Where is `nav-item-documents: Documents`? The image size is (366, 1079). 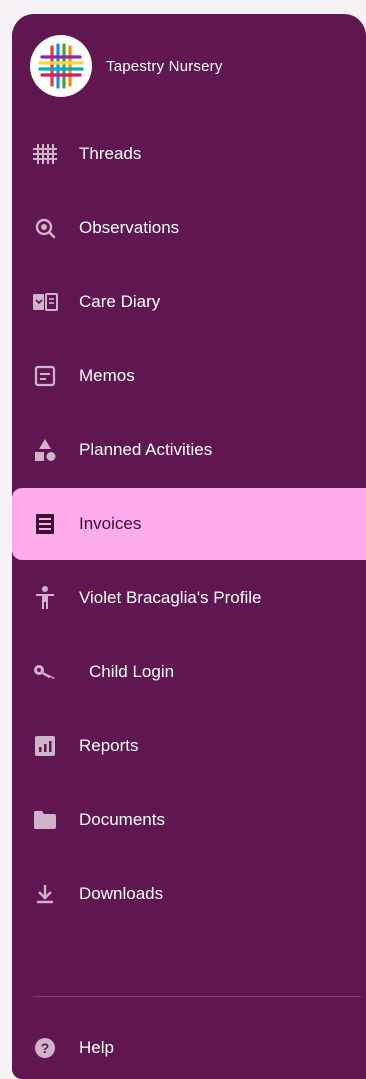
nav-item-documents: Documents is located at coordinates (189, 820).